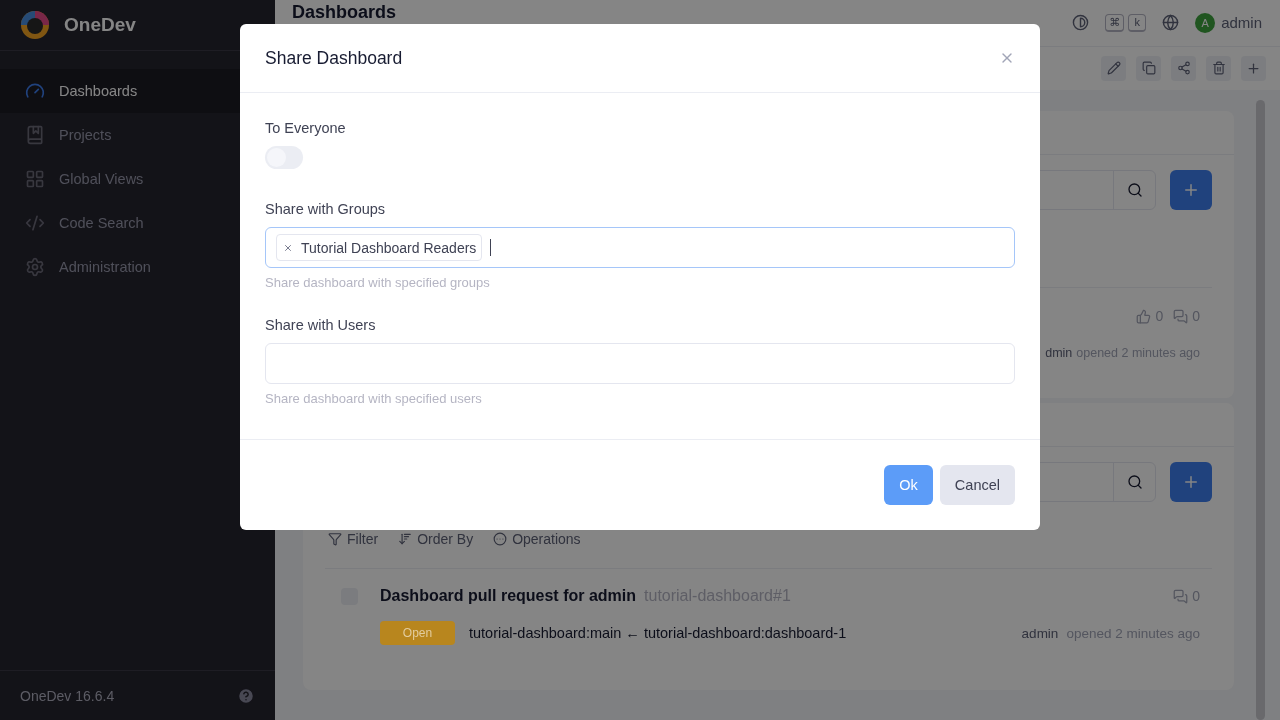  I want to click on field-label: To Everyone, so click(306, 128).